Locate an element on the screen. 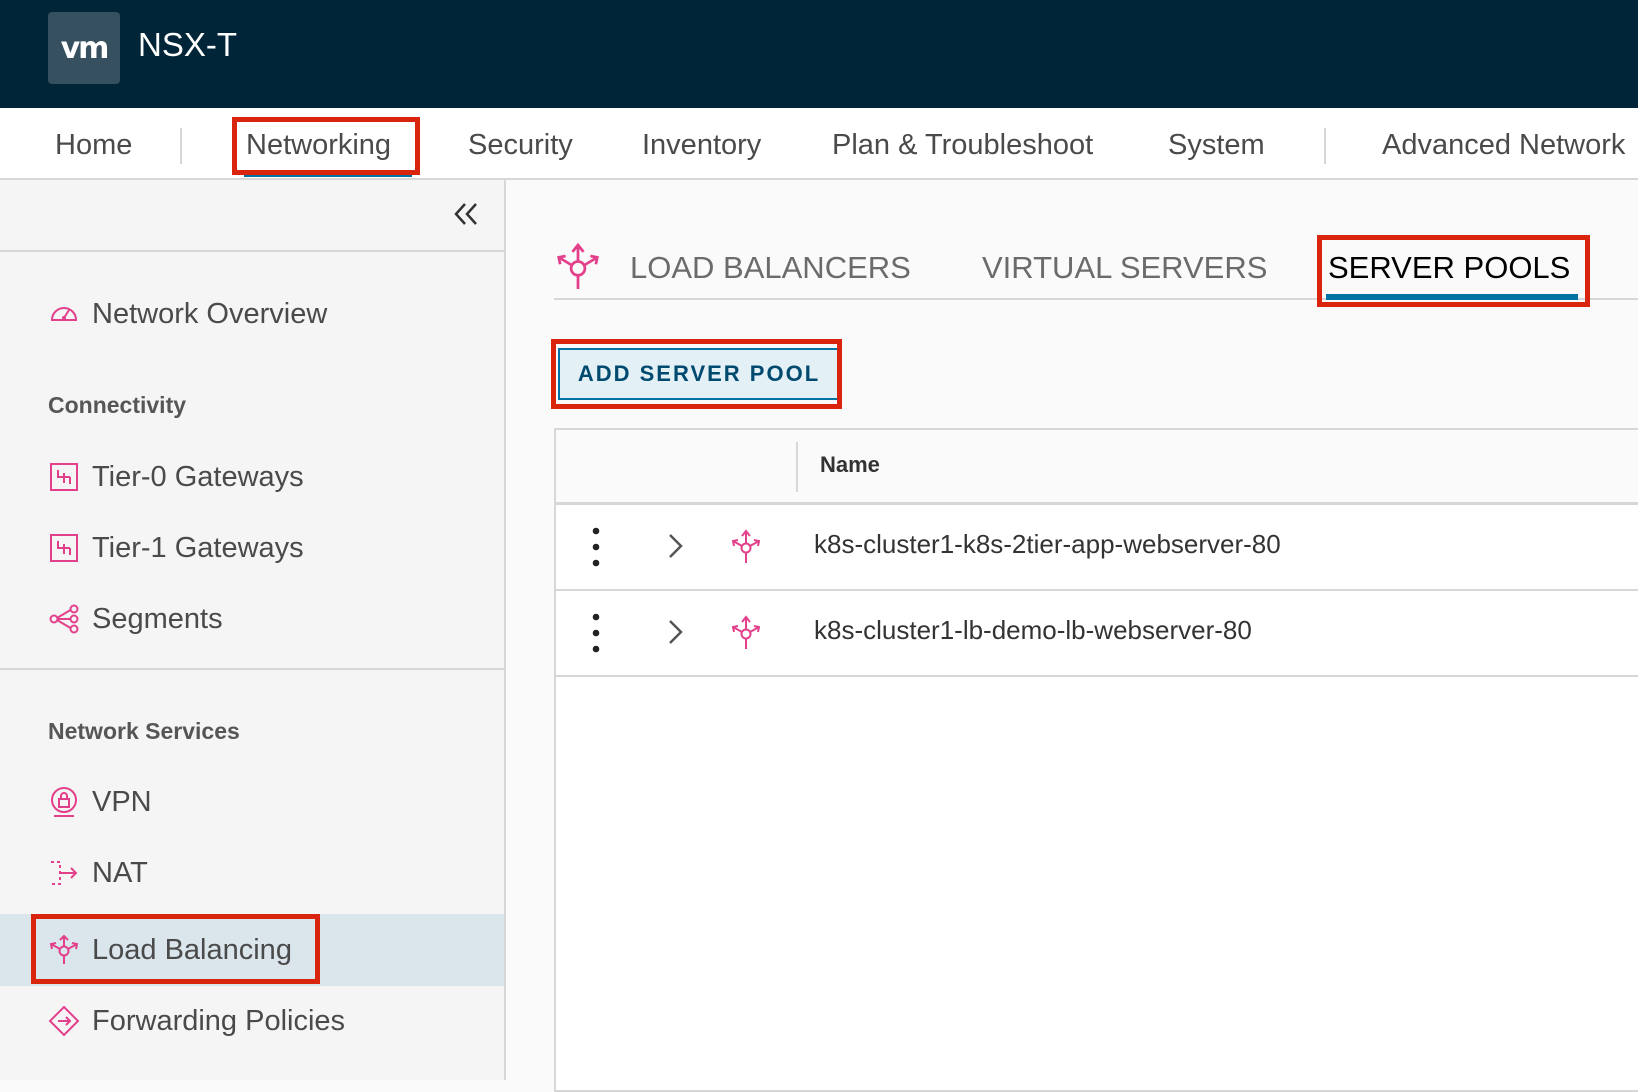  highlight-load-balancing is located at coordinates (175, 949).